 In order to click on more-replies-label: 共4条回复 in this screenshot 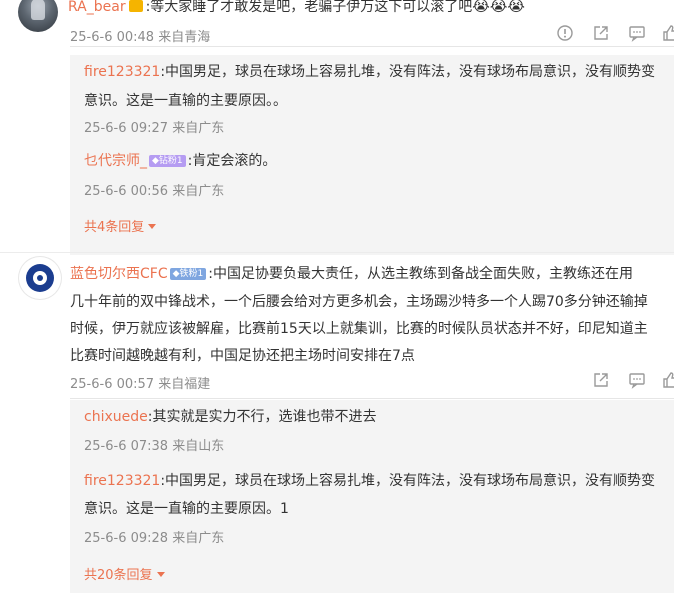, I will do `click(114, 227)`.